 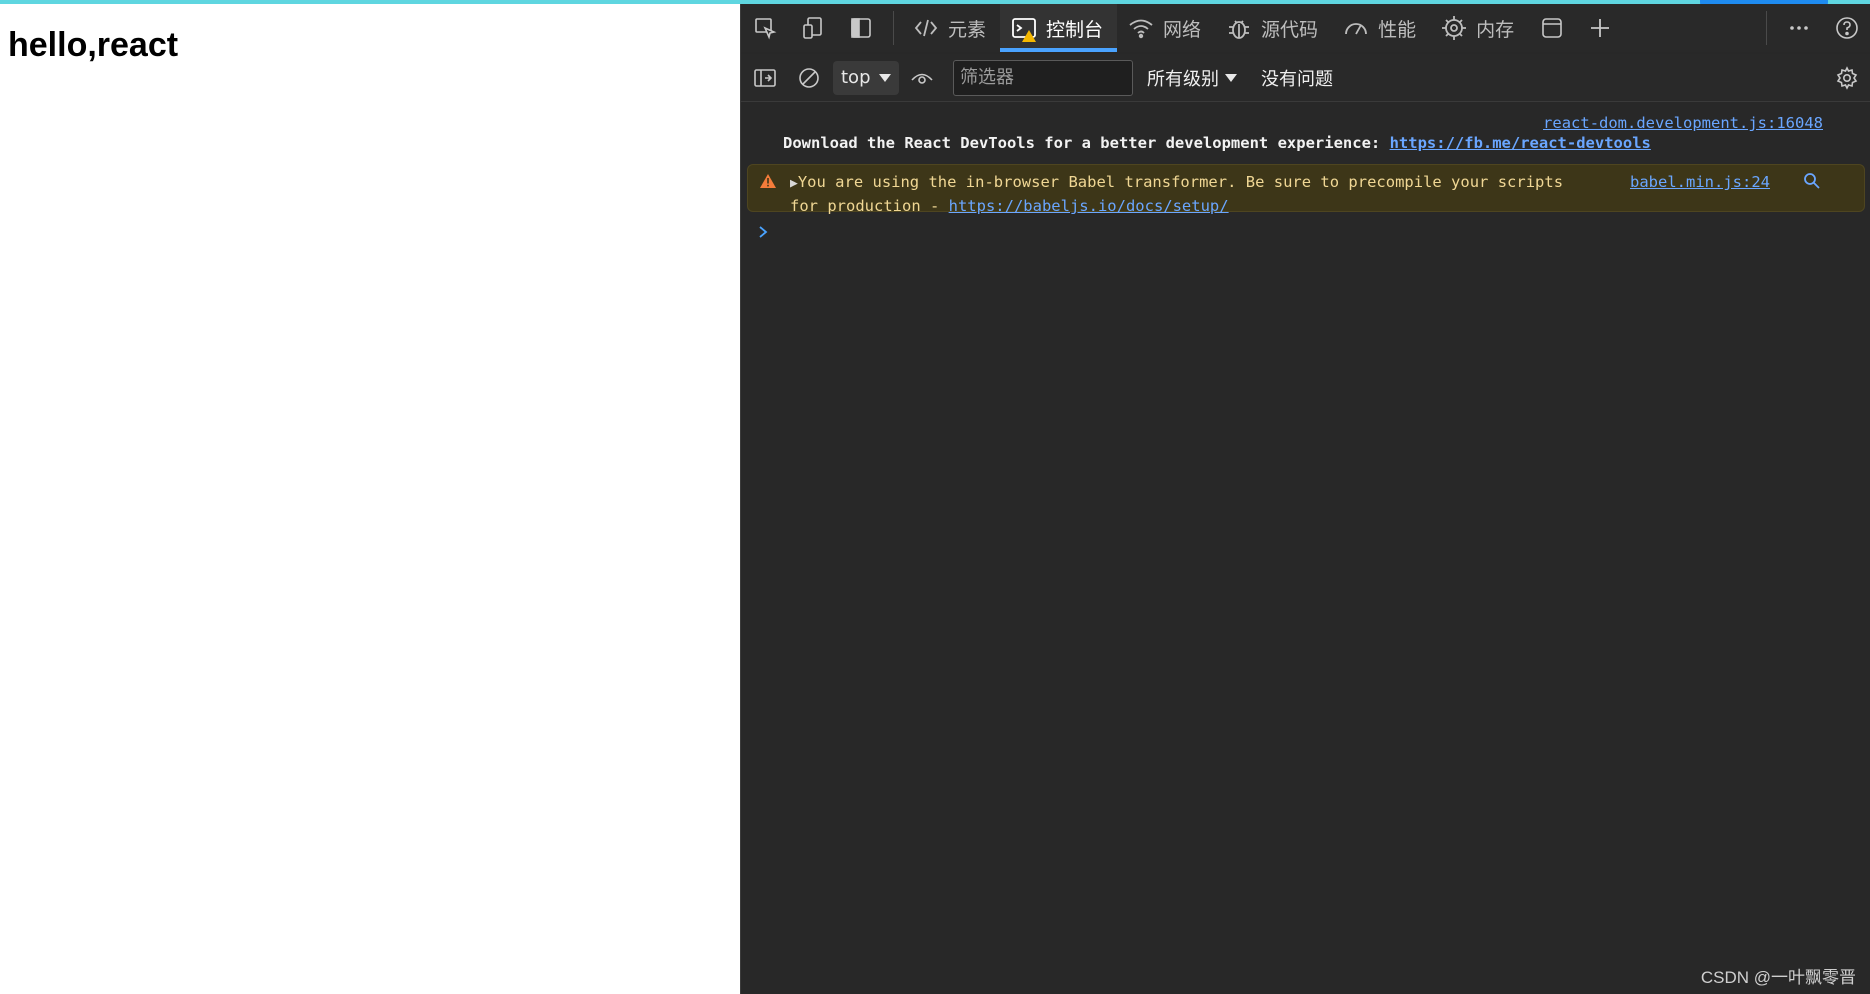 I want to click on react-devtools-link: https://fb.me/react-devtools, so click(x=1520, y=143).